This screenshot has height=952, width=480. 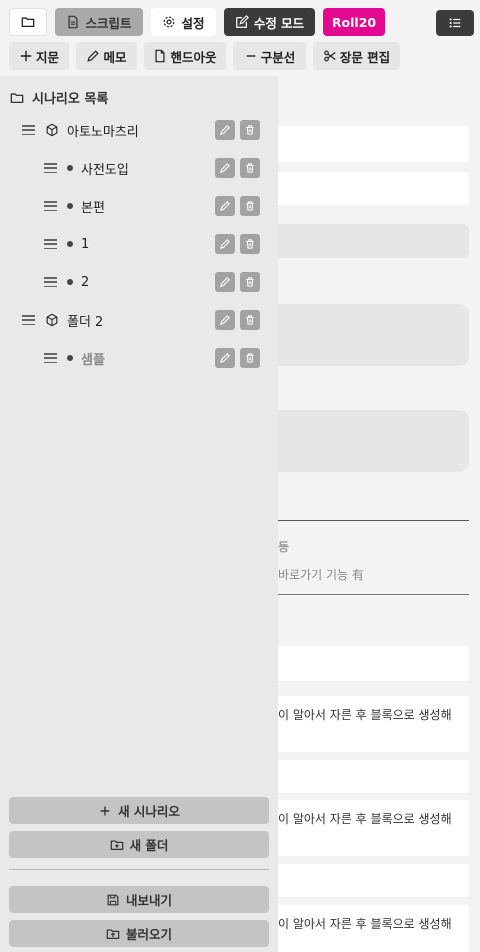 I want to click on tree-scenario-item: 본편, so click(x=139, y=206).